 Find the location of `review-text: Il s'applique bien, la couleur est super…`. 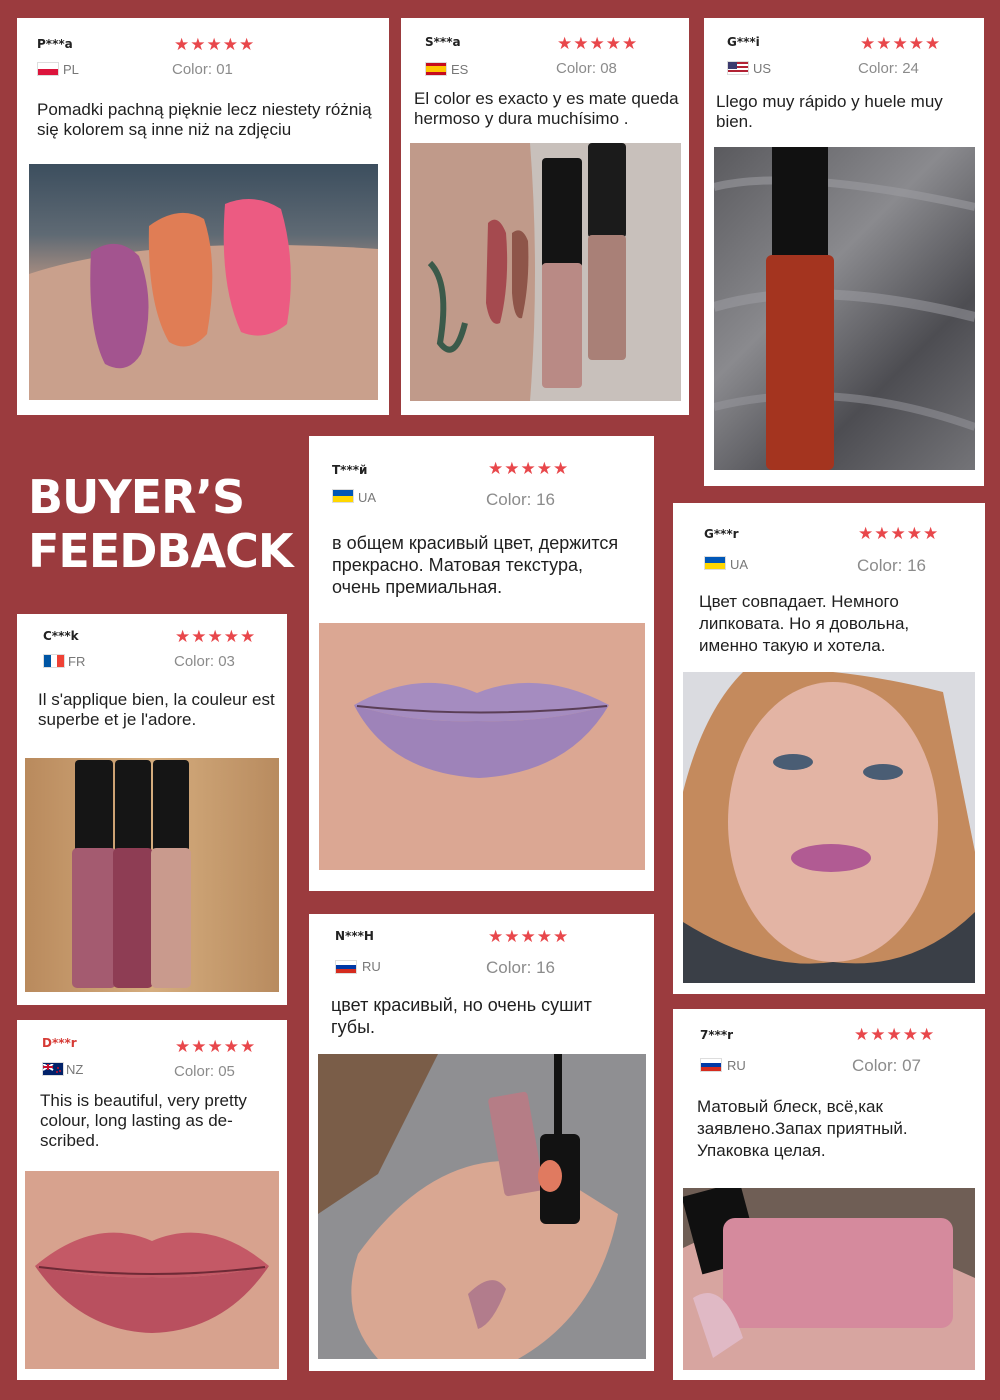

review-text: Il s'applique bien, la couleur est super… is located at coordinates (156, 709).